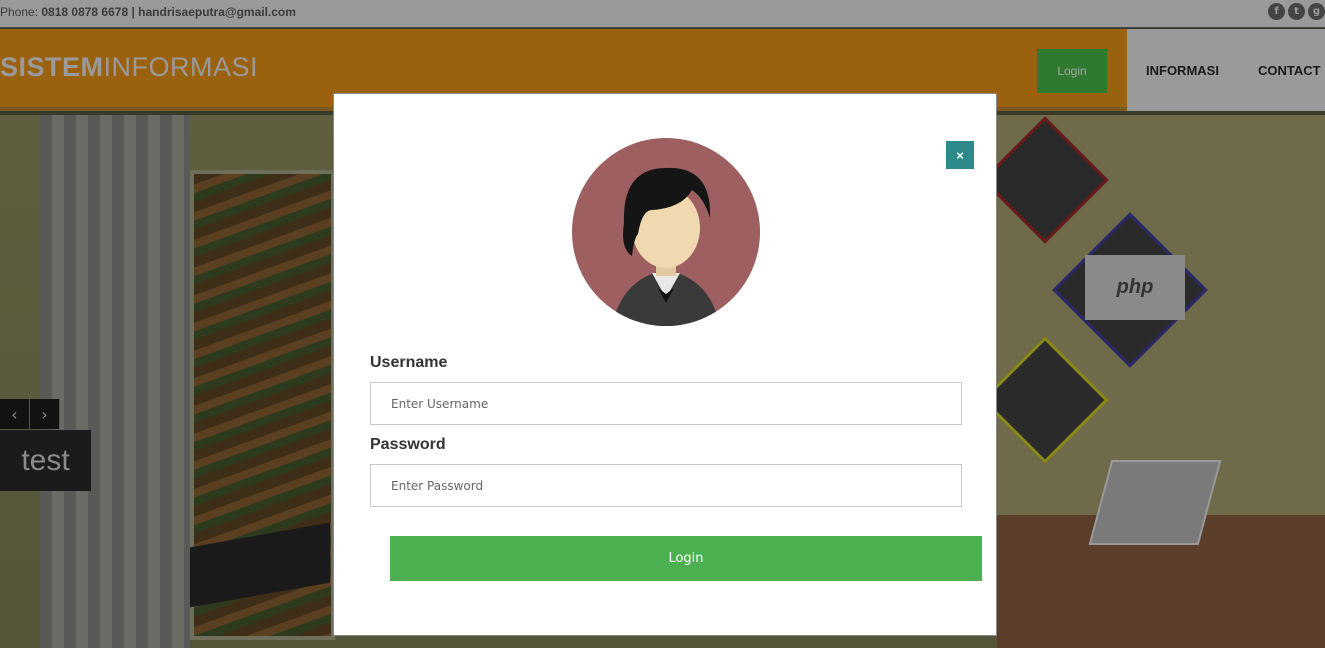  Describe the element at coordinates (1182, 70) in the screenshot. I see `nav-item-informasi: INFORMASI` at that location.